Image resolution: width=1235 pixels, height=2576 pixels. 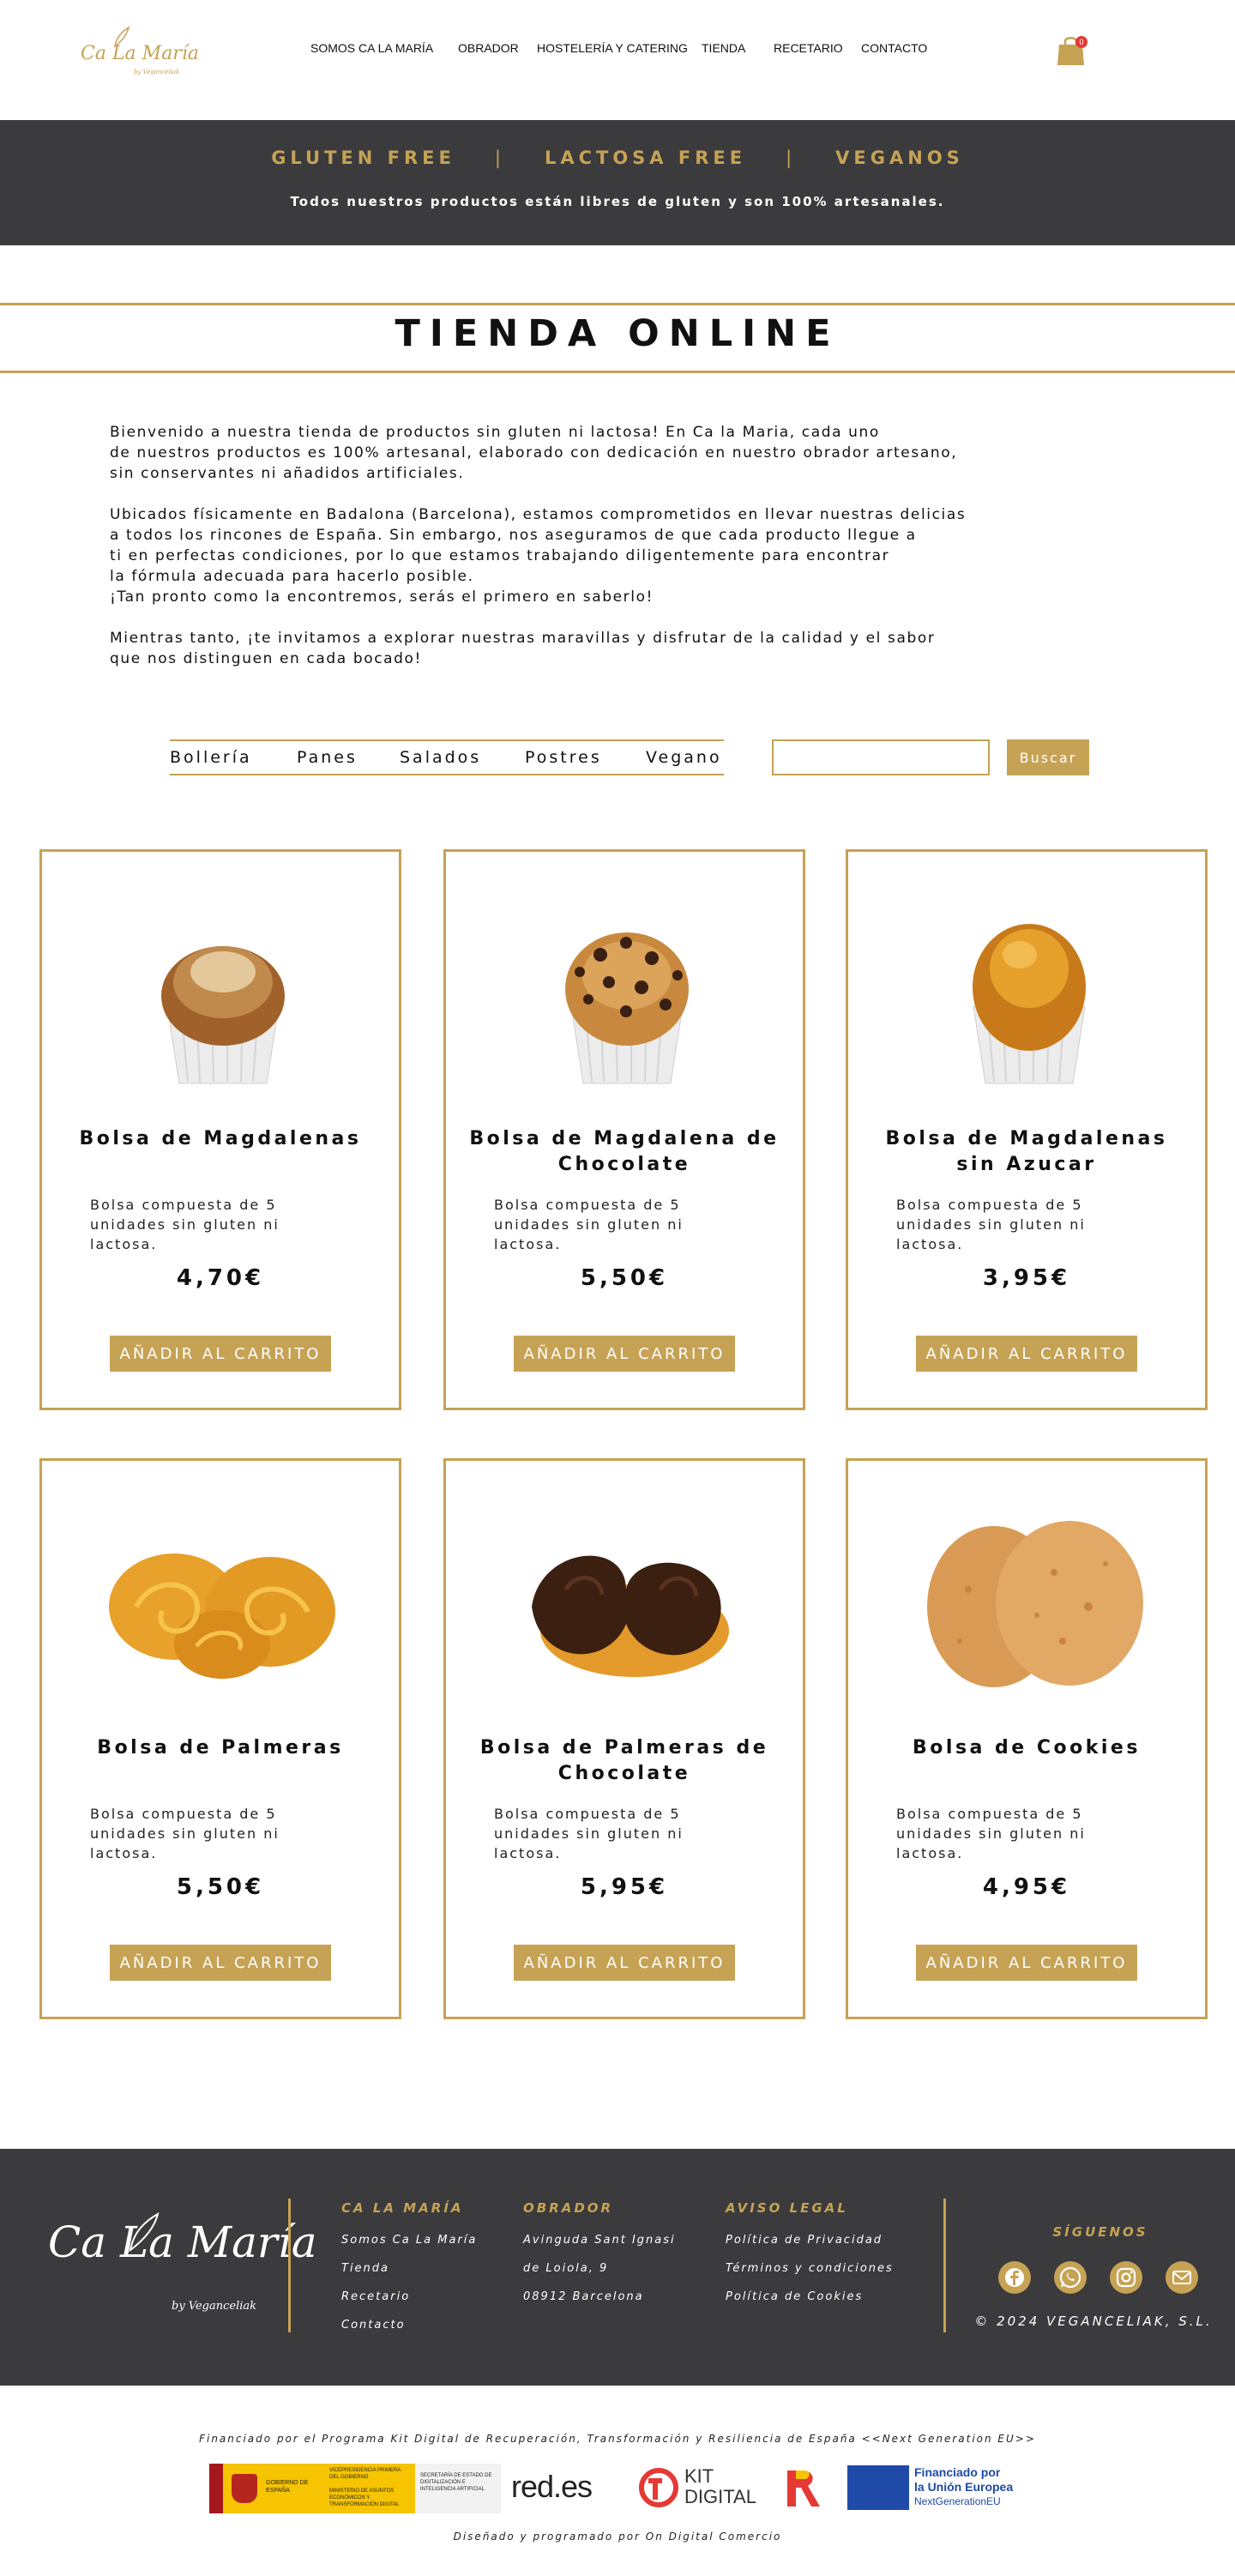 I want to click on footer-link: Política de Privacidad, so click(x=810, y=2240).